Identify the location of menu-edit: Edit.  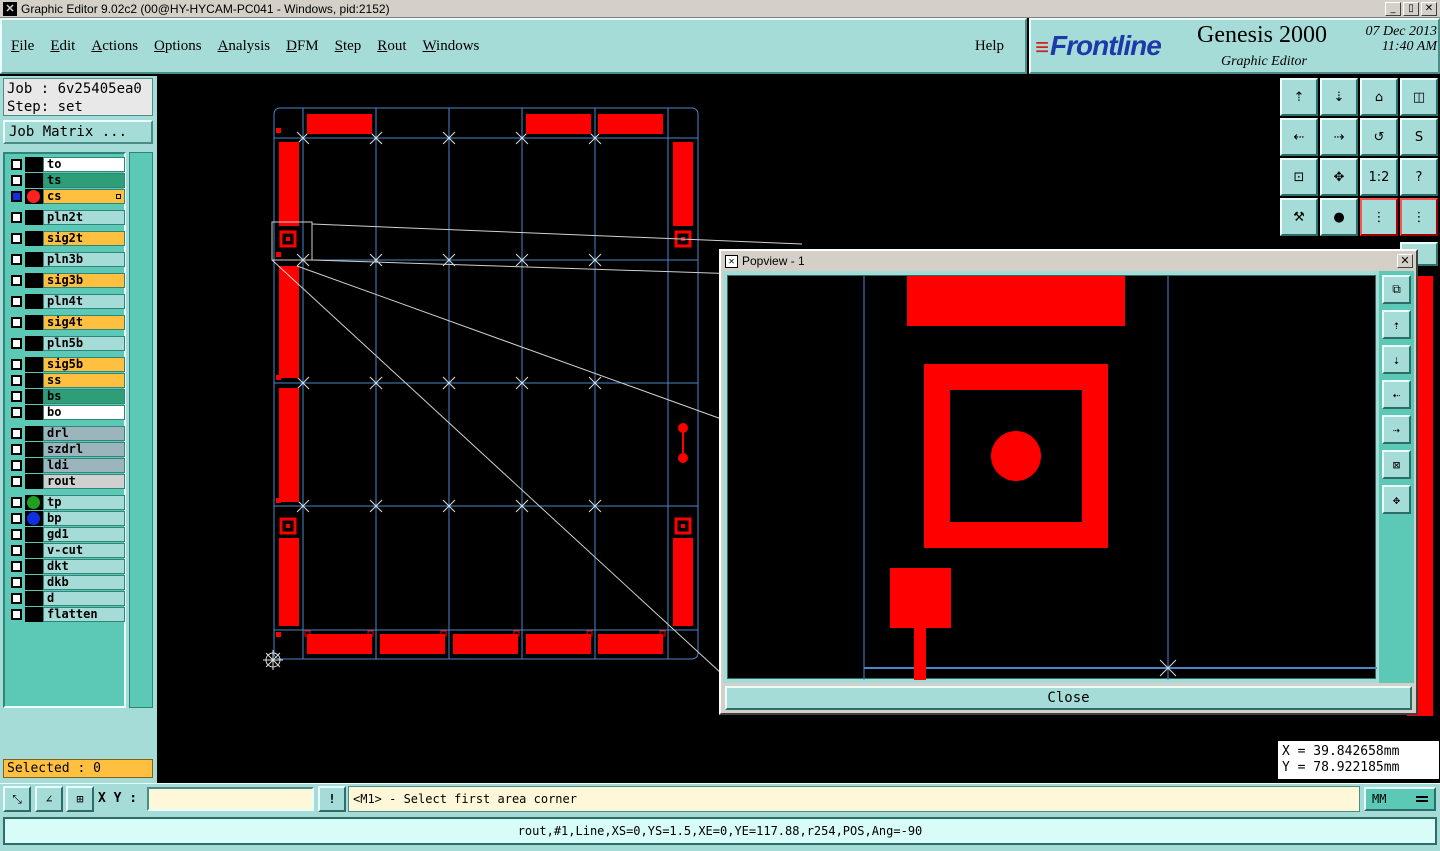
(62, 46).